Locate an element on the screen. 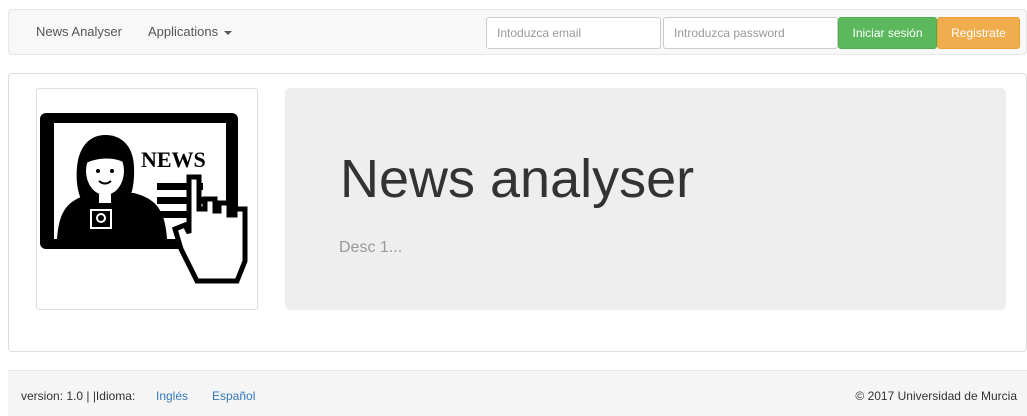 This screenshot has height=416, width=1027. brand-link: News Analyser is located at coordinates (79, 31).